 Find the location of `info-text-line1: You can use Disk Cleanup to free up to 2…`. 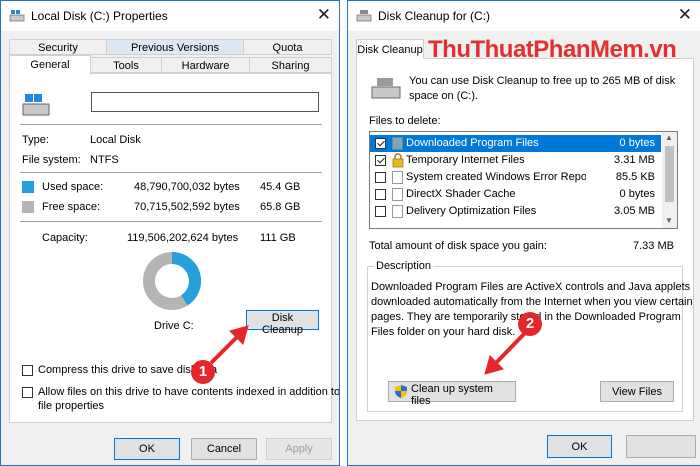

info-text-line1: You can use Disk Cleanup to free up to 2… is located at coordinates (542, 81).